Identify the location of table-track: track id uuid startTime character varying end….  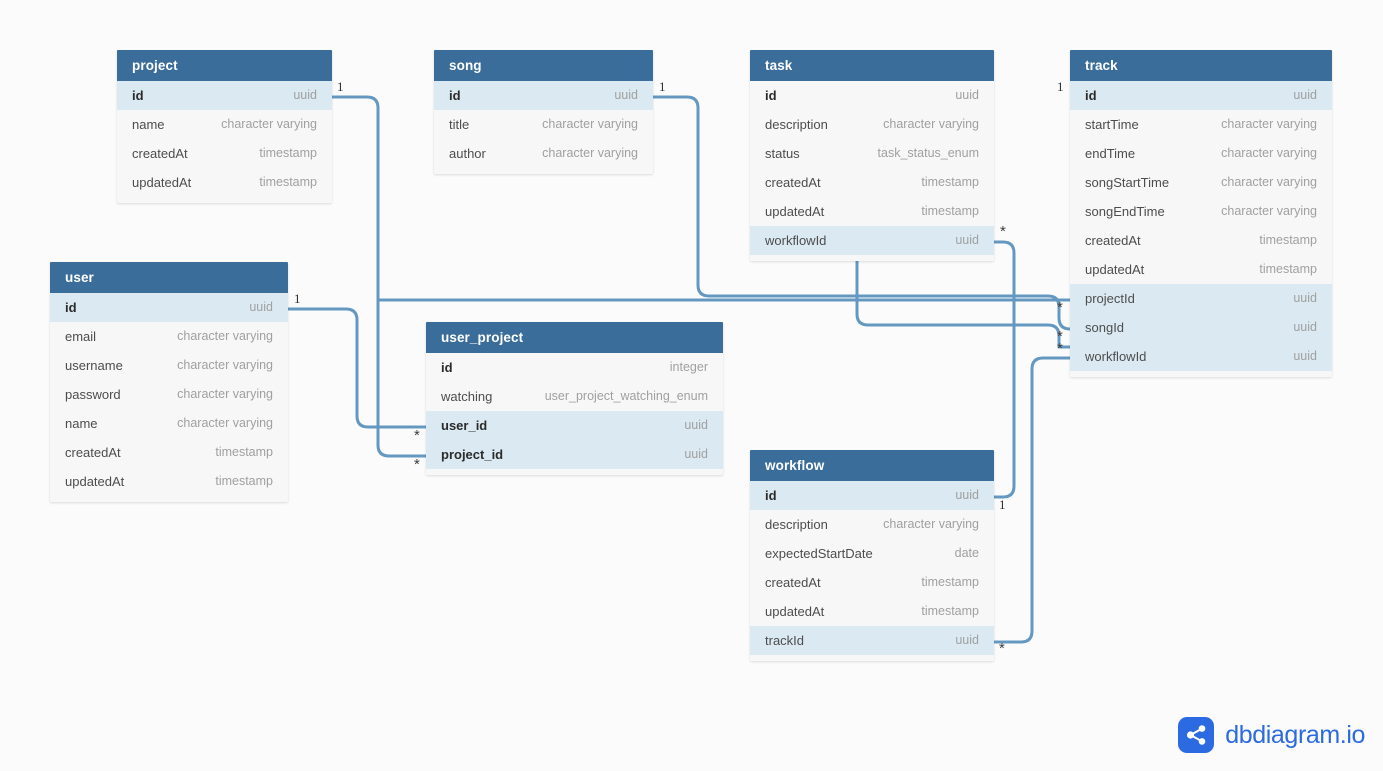
(1201, 213).